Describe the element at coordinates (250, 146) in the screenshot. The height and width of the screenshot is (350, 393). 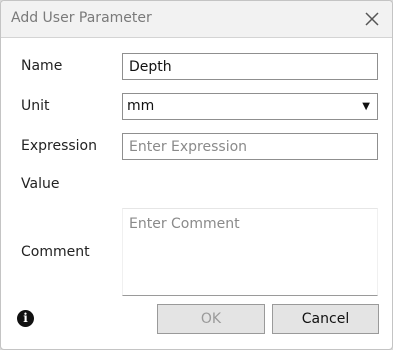
I see `expression-input` at that location.